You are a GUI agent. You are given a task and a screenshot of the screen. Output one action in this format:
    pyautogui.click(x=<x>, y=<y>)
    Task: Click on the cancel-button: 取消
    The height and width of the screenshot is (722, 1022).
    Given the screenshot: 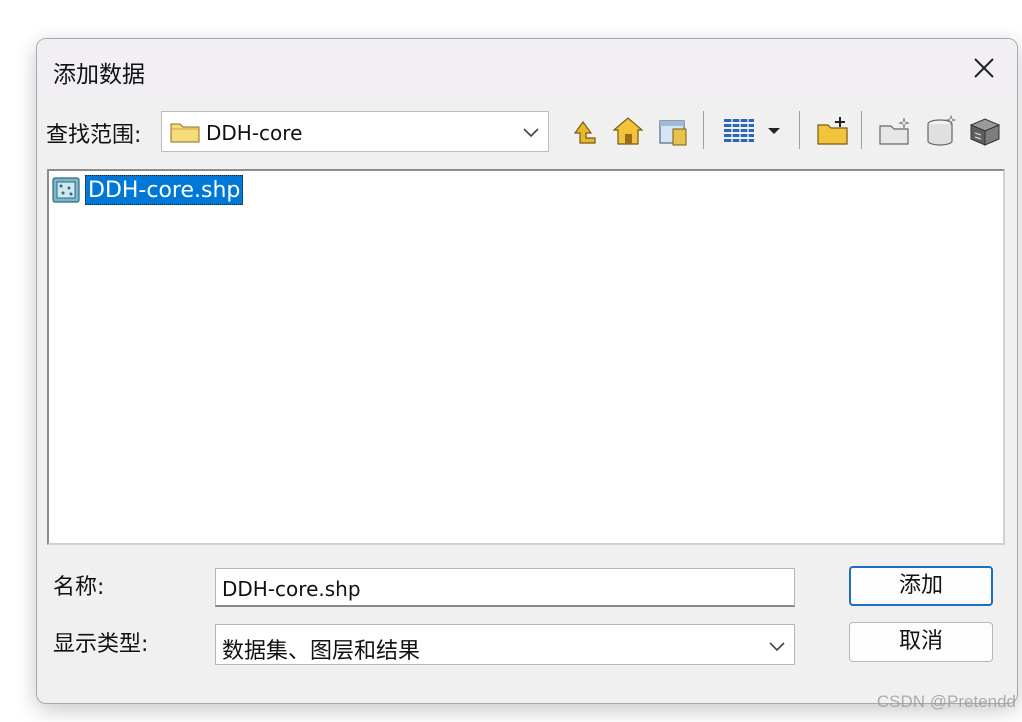 What is the action you would take?
    pyautogui.click(x=921, y=642)
    